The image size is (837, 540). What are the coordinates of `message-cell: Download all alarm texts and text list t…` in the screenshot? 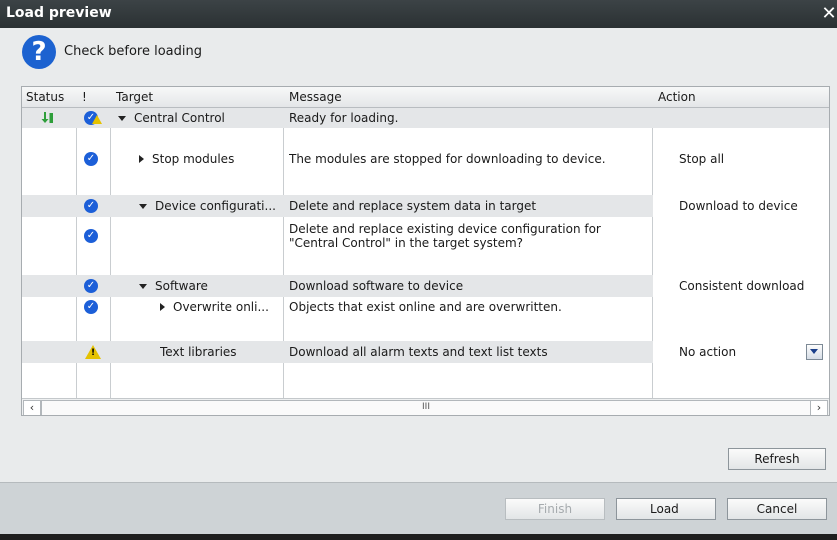 It's located at (469, 352).